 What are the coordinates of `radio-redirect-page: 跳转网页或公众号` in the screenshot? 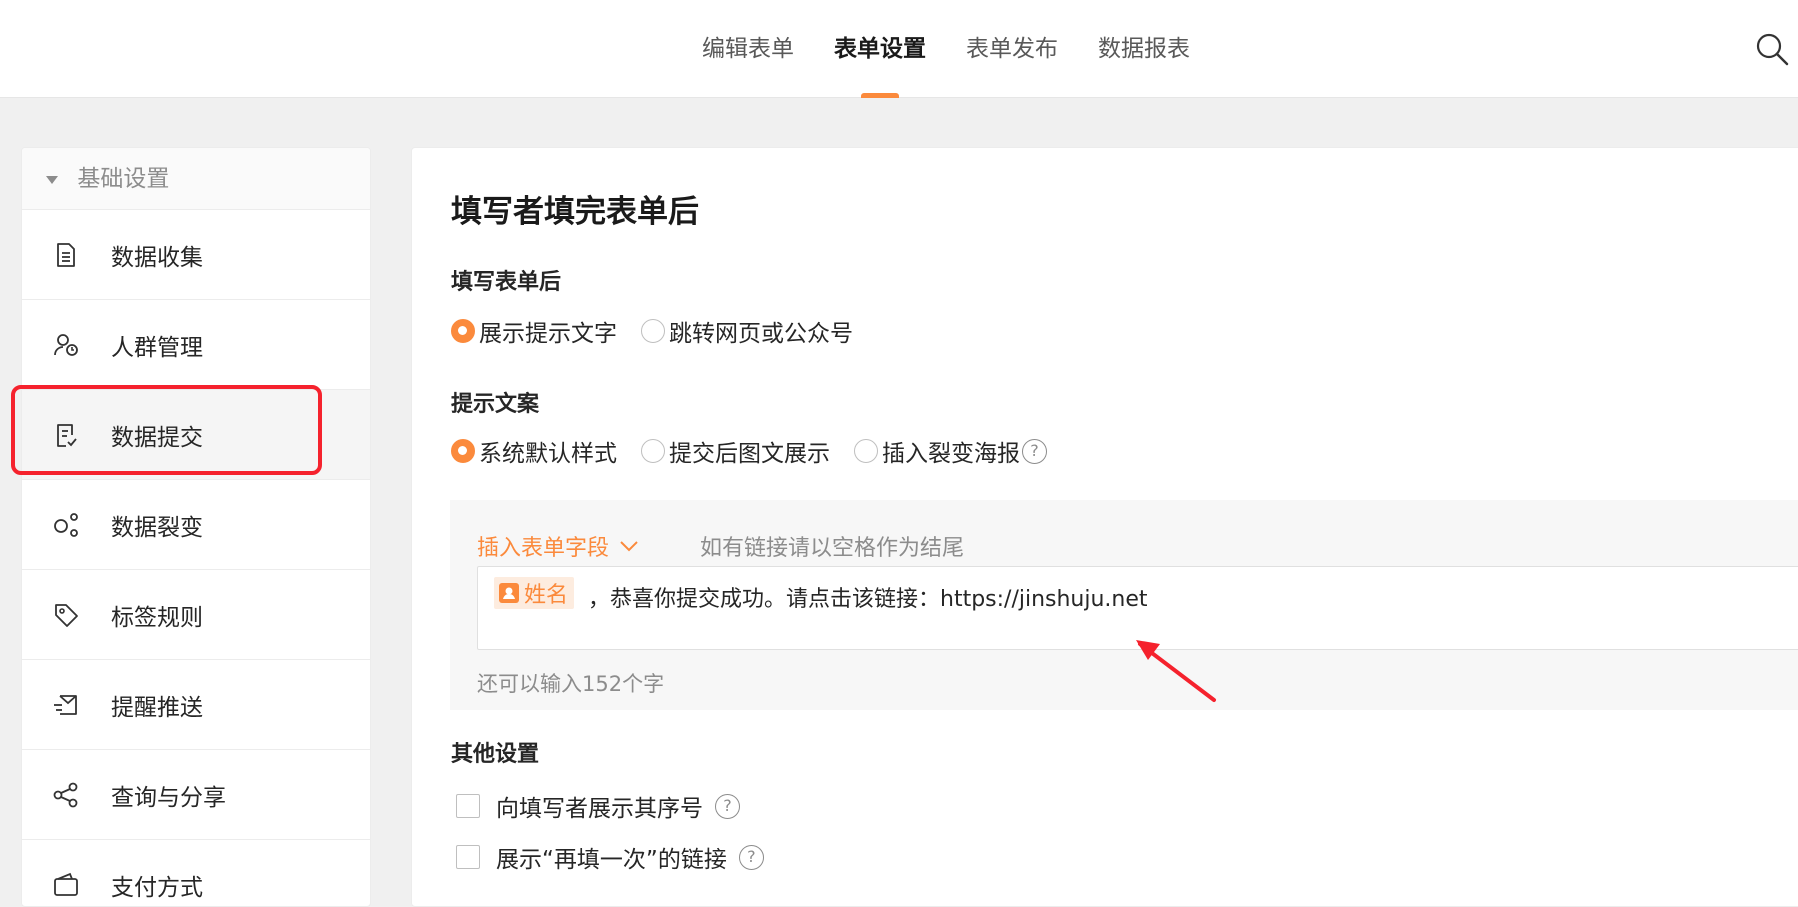 It's located at (747, 331).